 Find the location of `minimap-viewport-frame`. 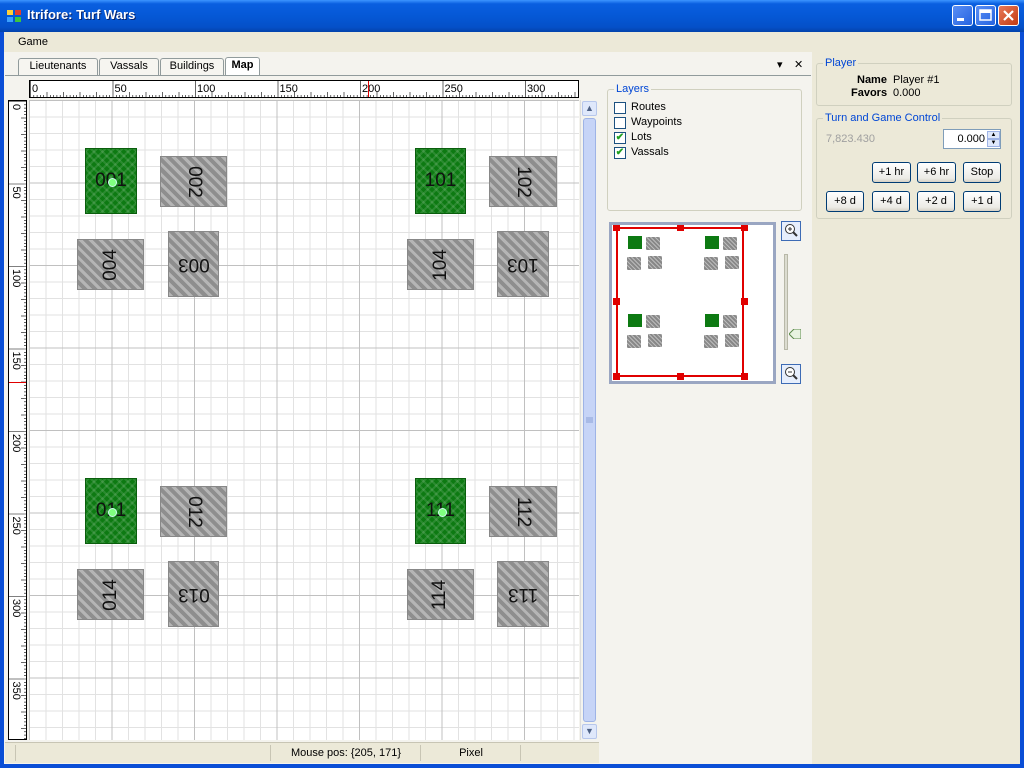

minimap-viewport-frame is located at coordinates (680, 302).